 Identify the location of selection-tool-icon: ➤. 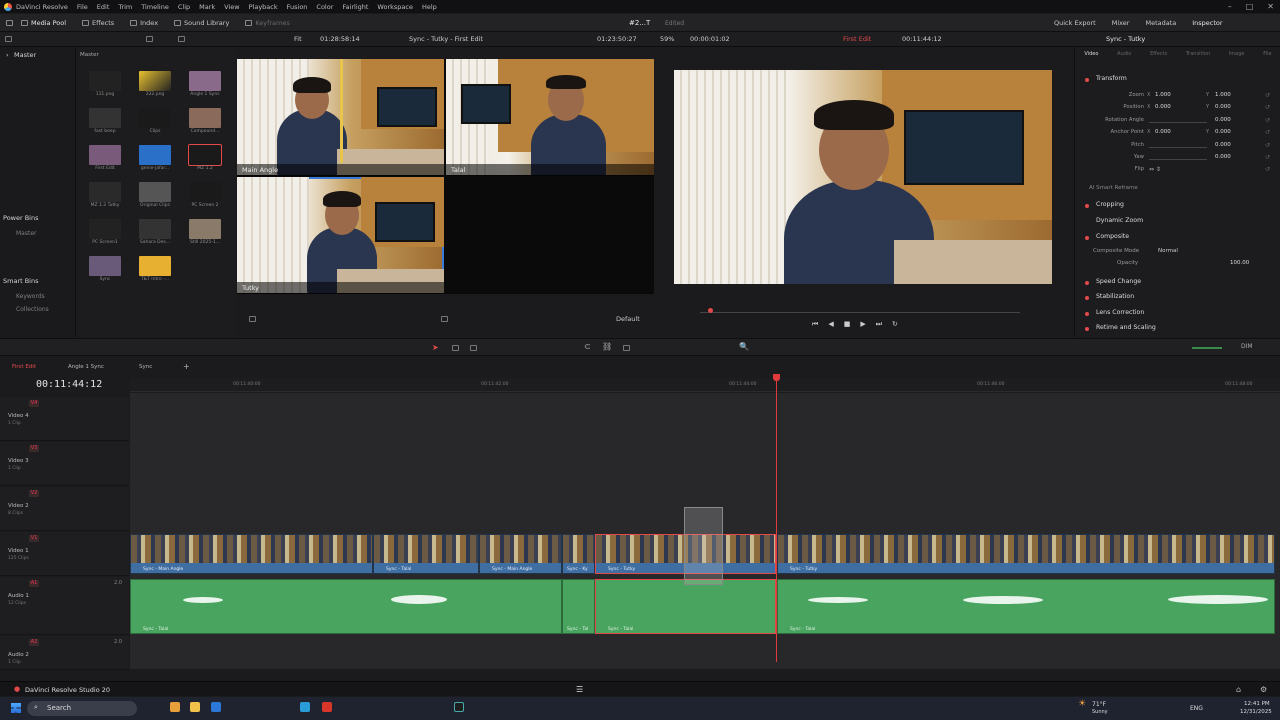
(435, 347).